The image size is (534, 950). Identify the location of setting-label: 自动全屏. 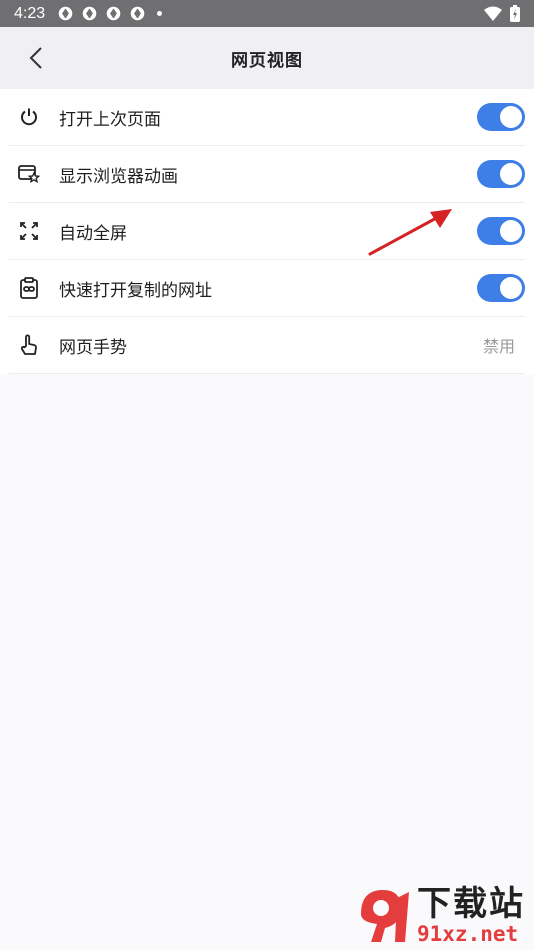
(93, 233).